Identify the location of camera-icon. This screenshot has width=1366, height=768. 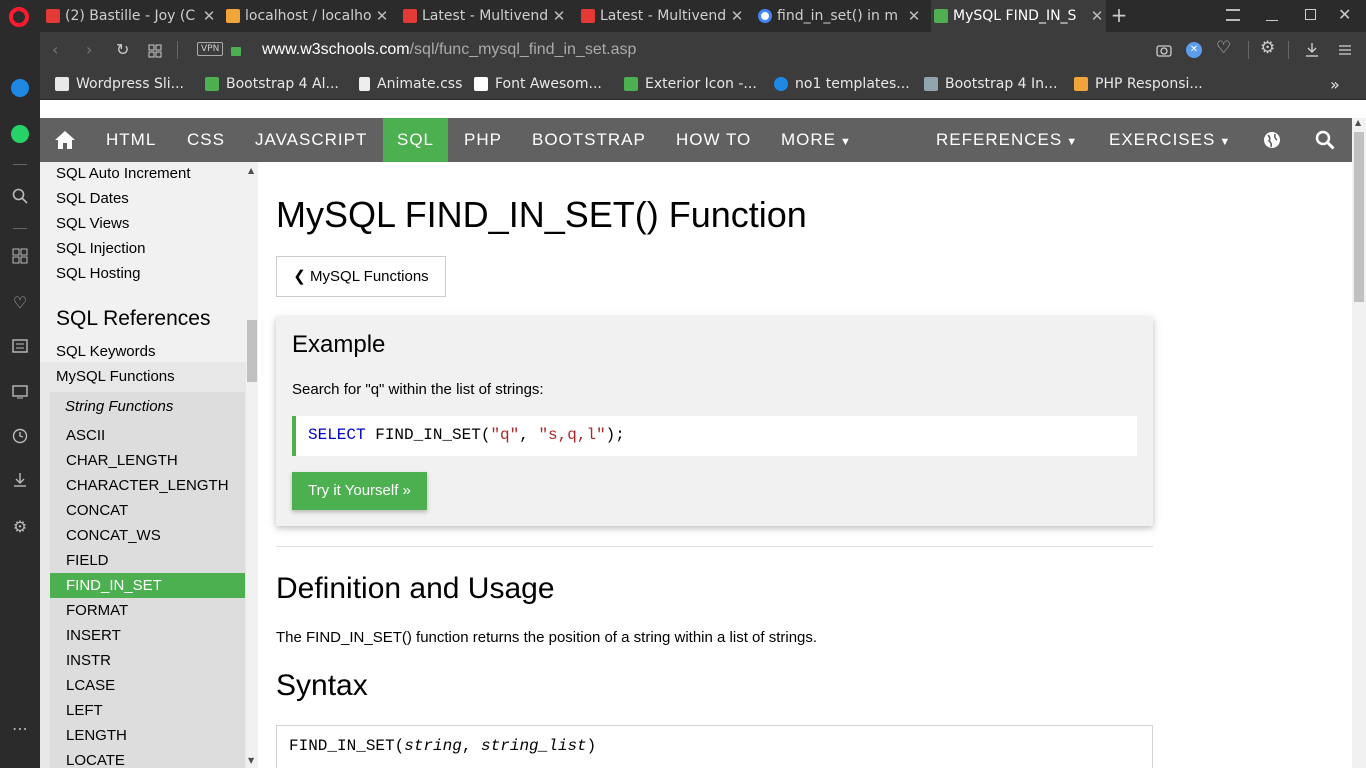
(1164, 51).